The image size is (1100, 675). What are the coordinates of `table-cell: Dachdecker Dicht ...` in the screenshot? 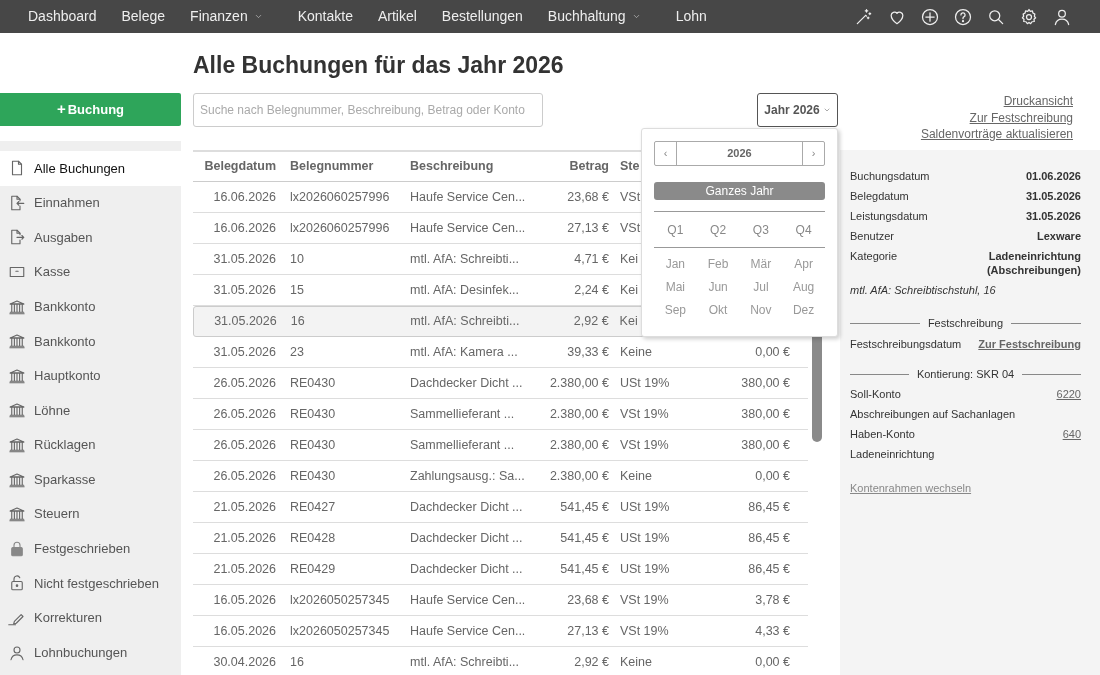 It's located at (466, 537).